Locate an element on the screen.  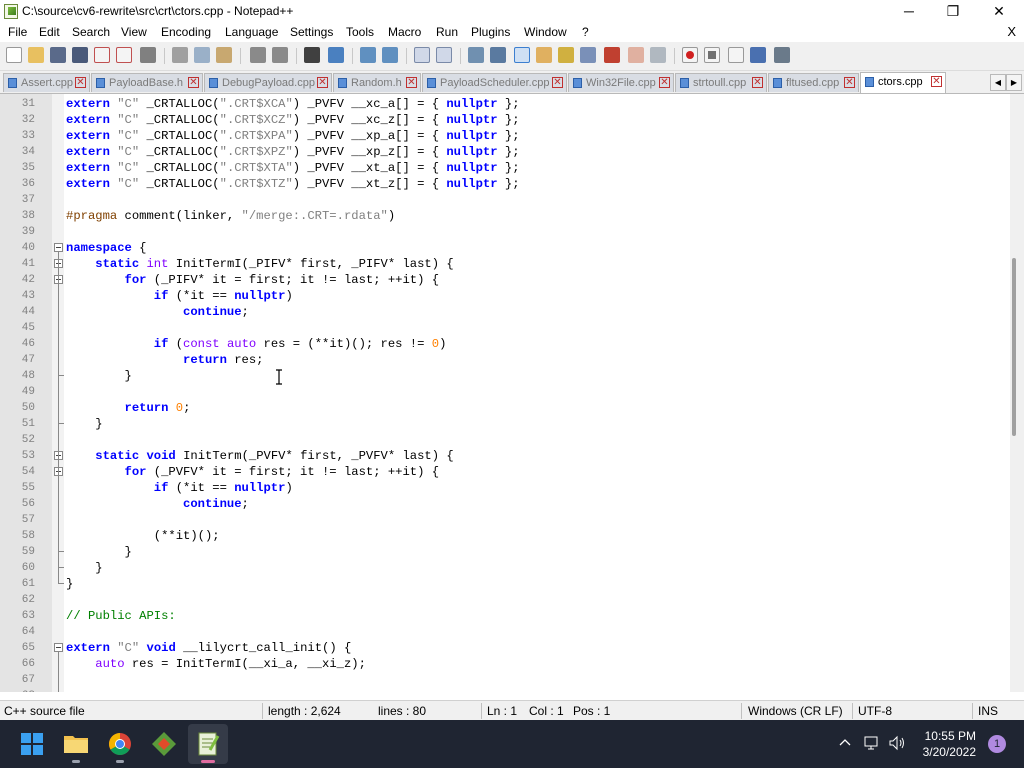
folder-as-workspace-icon is located at coordinates (612, 55).